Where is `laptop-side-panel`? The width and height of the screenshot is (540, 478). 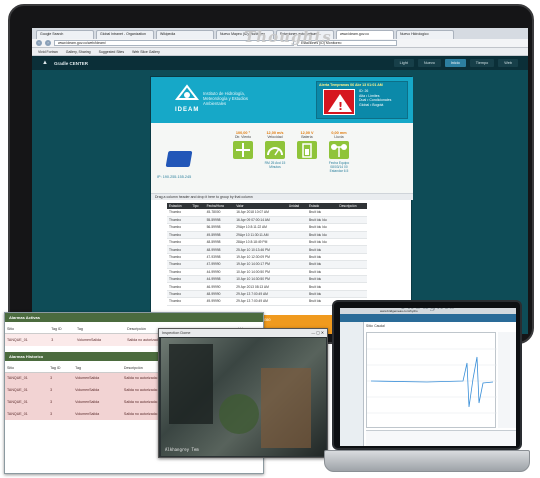 laptop-side-panel is located at coordinates (352, 384).